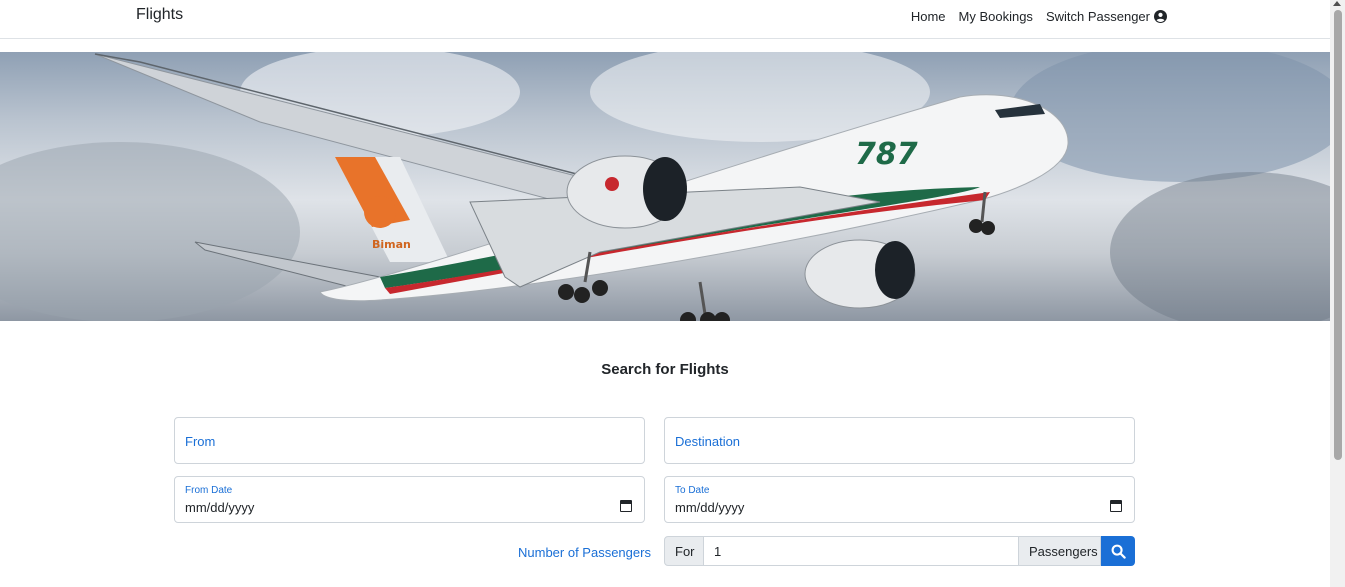 This screenshot has width=1345, height=587. I want to click on passengers-label: Number of Passengers, so click(584, 552).